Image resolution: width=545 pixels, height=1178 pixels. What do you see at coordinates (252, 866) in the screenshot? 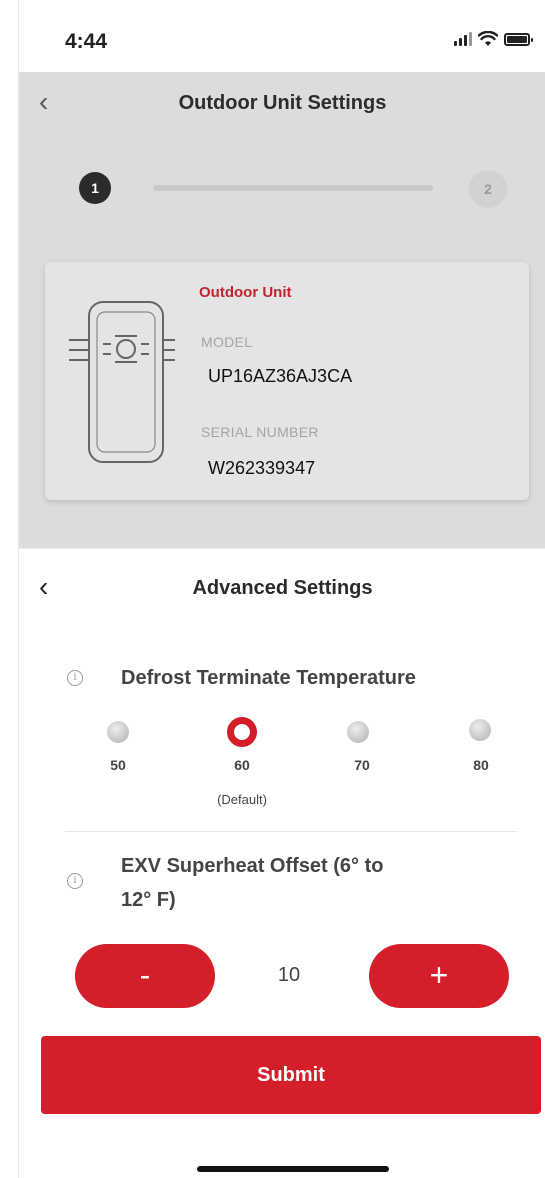
I see `exv-setting-title-line1: EXV Superheat Offset (6° to` at bounding box center [252, 866].